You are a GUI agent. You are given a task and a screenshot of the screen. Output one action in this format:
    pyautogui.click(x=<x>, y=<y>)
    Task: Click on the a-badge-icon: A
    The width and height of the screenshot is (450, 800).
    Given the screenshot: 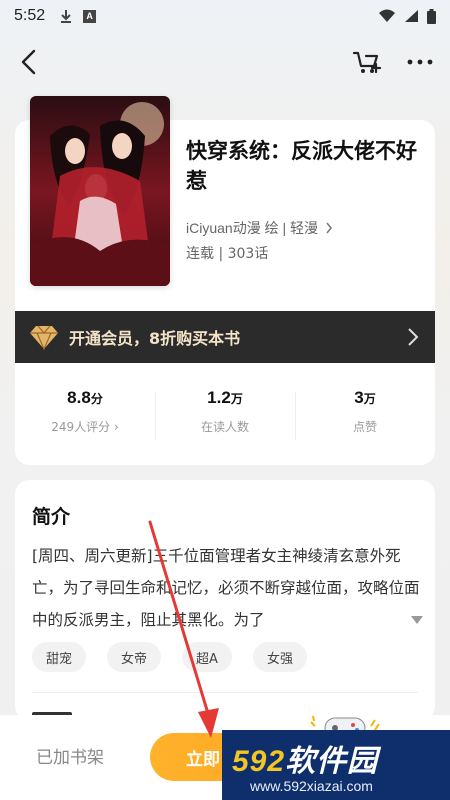 What is the action you would take?
    pyautogui.click(x=90, y=16)
    